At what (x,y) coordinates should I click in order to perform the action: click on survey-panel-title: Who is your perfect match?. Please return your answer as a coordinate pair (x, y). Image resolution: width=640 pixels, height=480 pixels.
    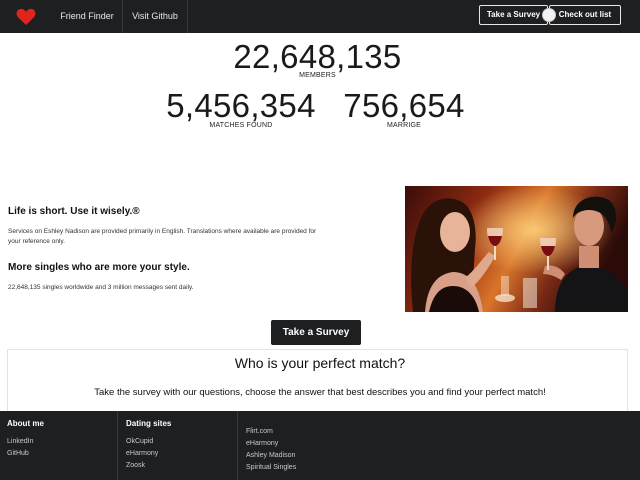
    Looking at the image, I should click on (320, 363).